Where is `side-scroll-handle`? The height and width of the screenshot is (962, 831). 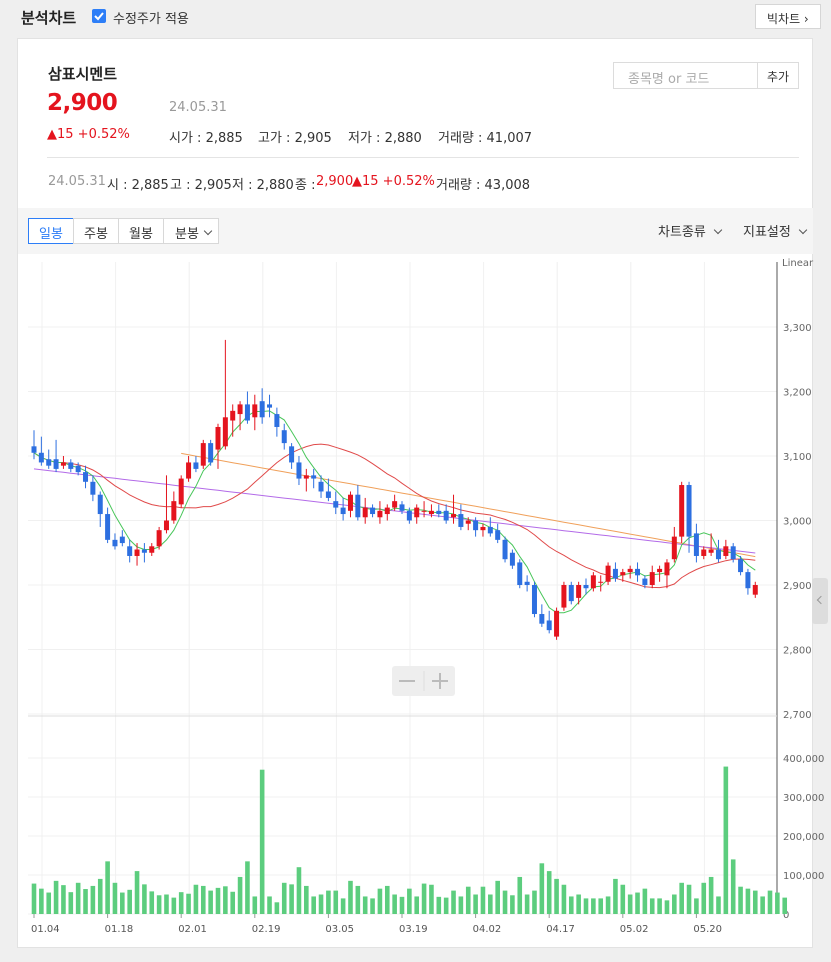 side-scroll-handle is located at coordinates (820, 601).